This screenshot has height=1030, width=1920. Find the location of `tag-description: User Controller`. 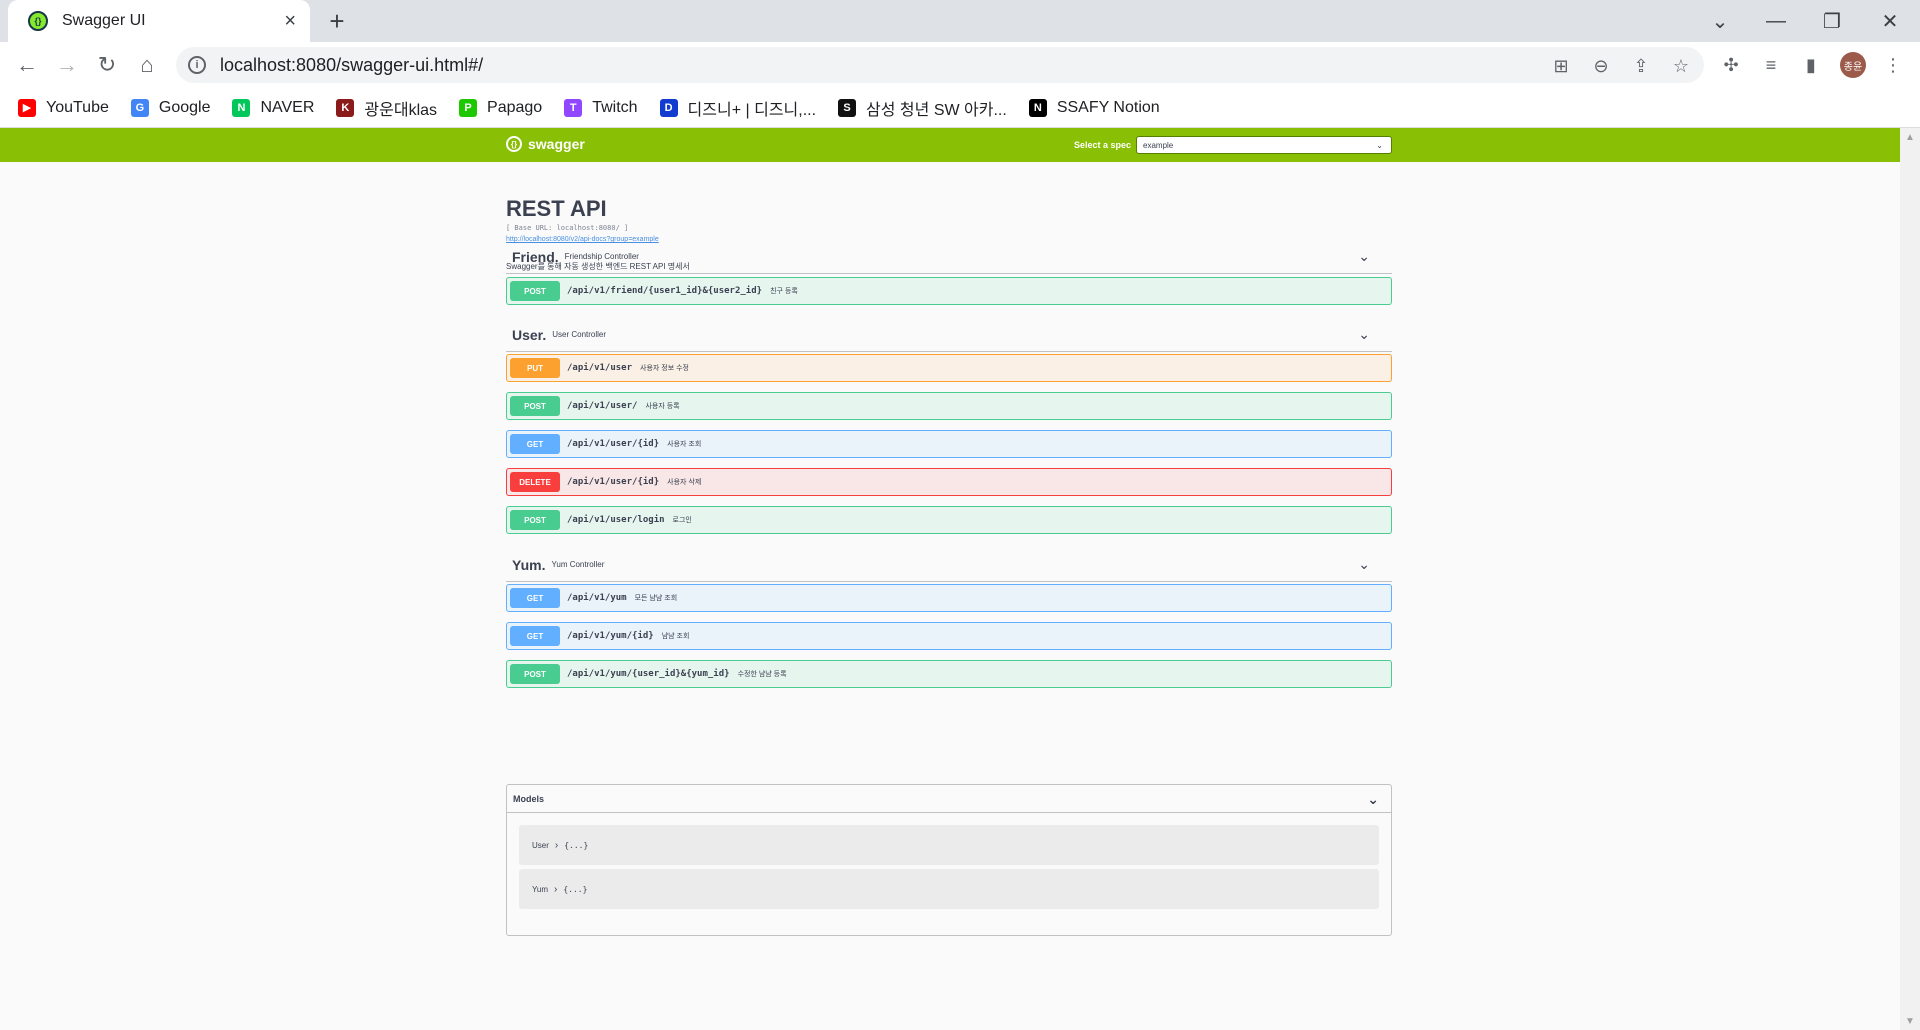

tag-description: User Controller is located at coordinates (579, 334).